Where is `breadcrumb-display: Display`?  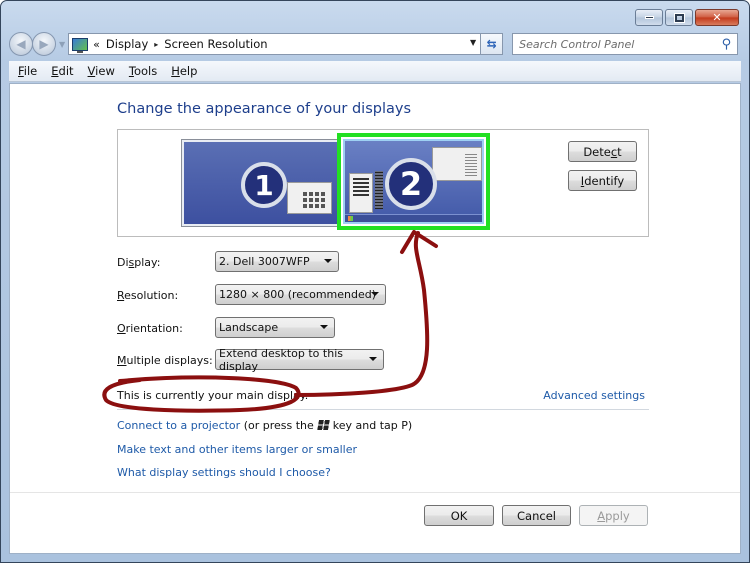
breadcrumb-display: Display is located at coordinates (127, 44).